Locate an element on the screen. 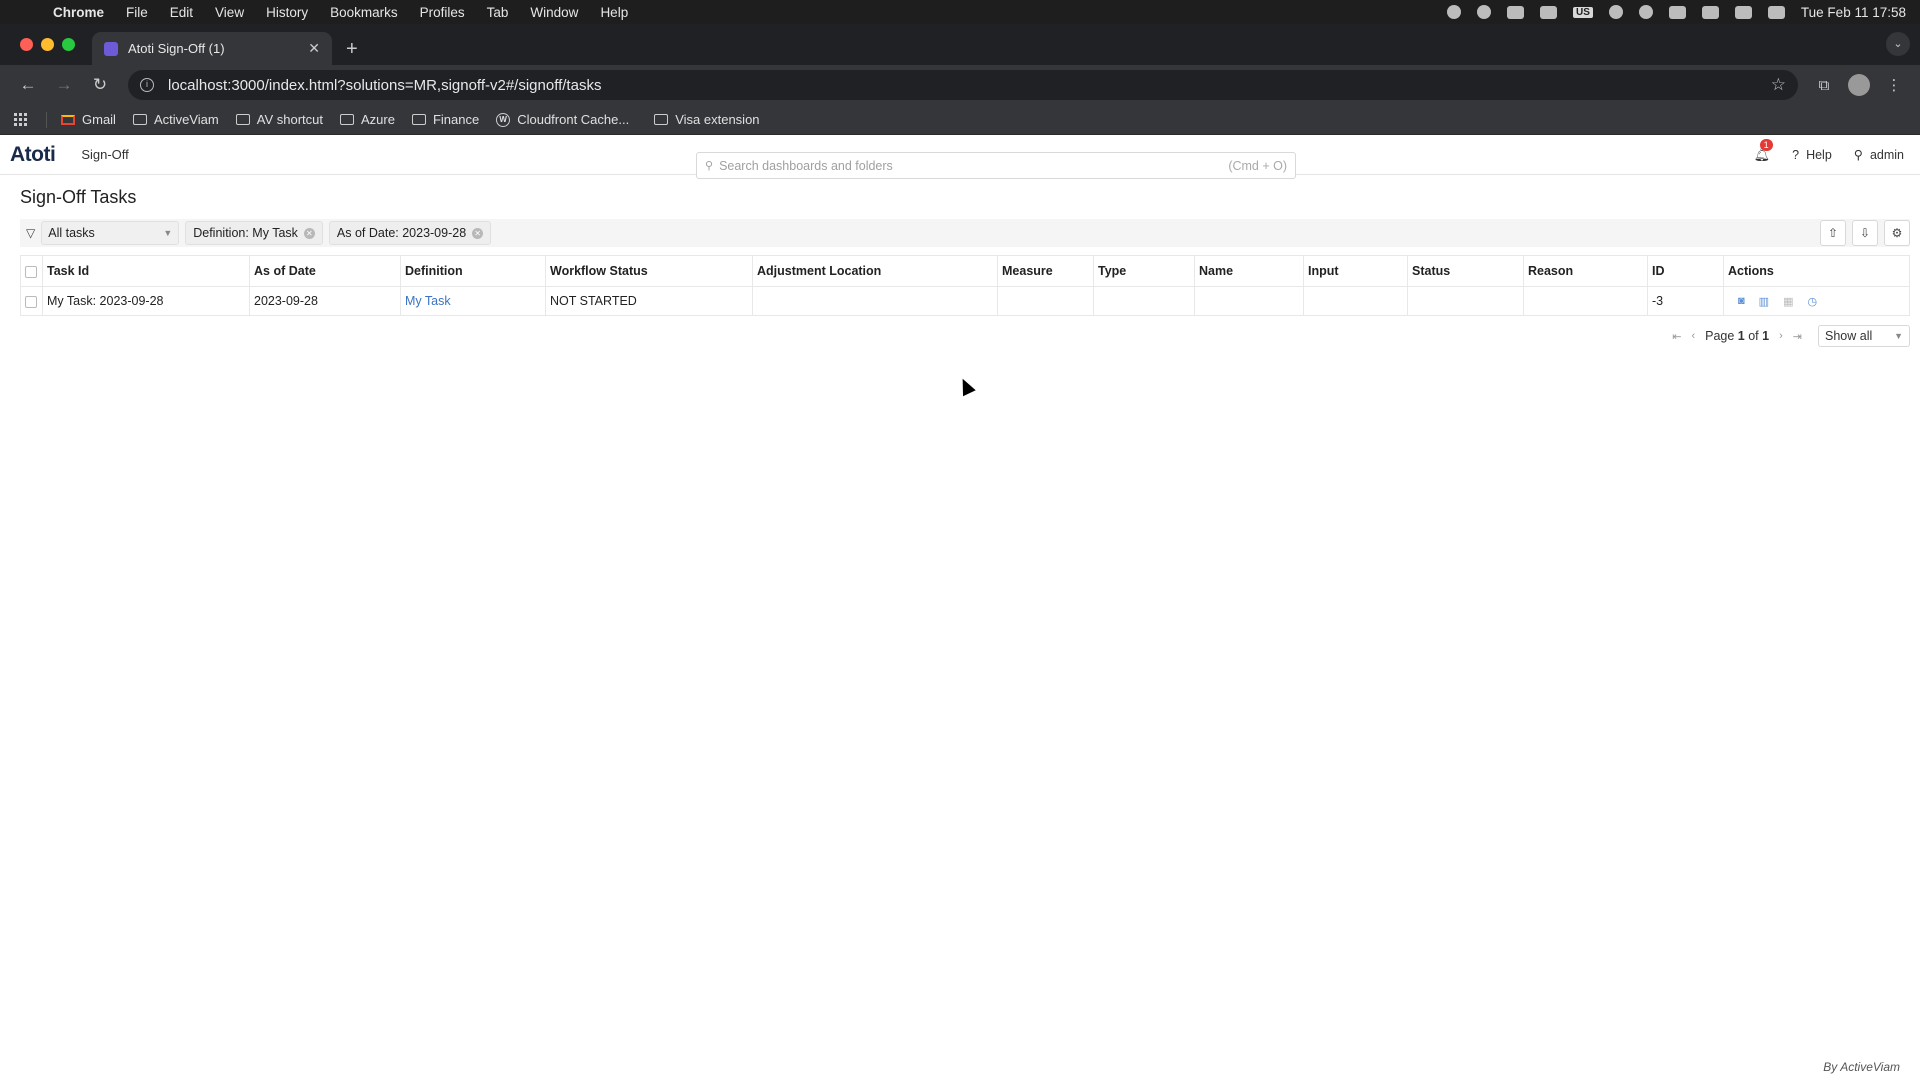  bluetooth-icon is located at coordinates (1615, 12).